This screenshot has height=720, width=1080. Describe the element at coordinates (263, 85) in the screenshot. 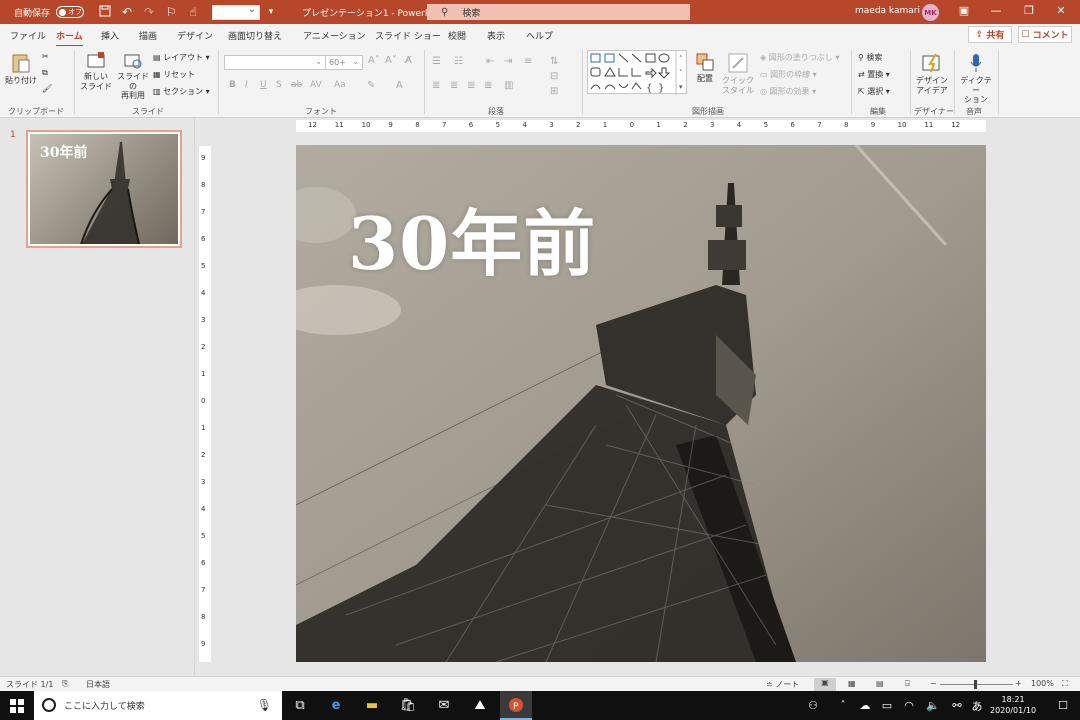

I see `underline-icon: U` at that location.